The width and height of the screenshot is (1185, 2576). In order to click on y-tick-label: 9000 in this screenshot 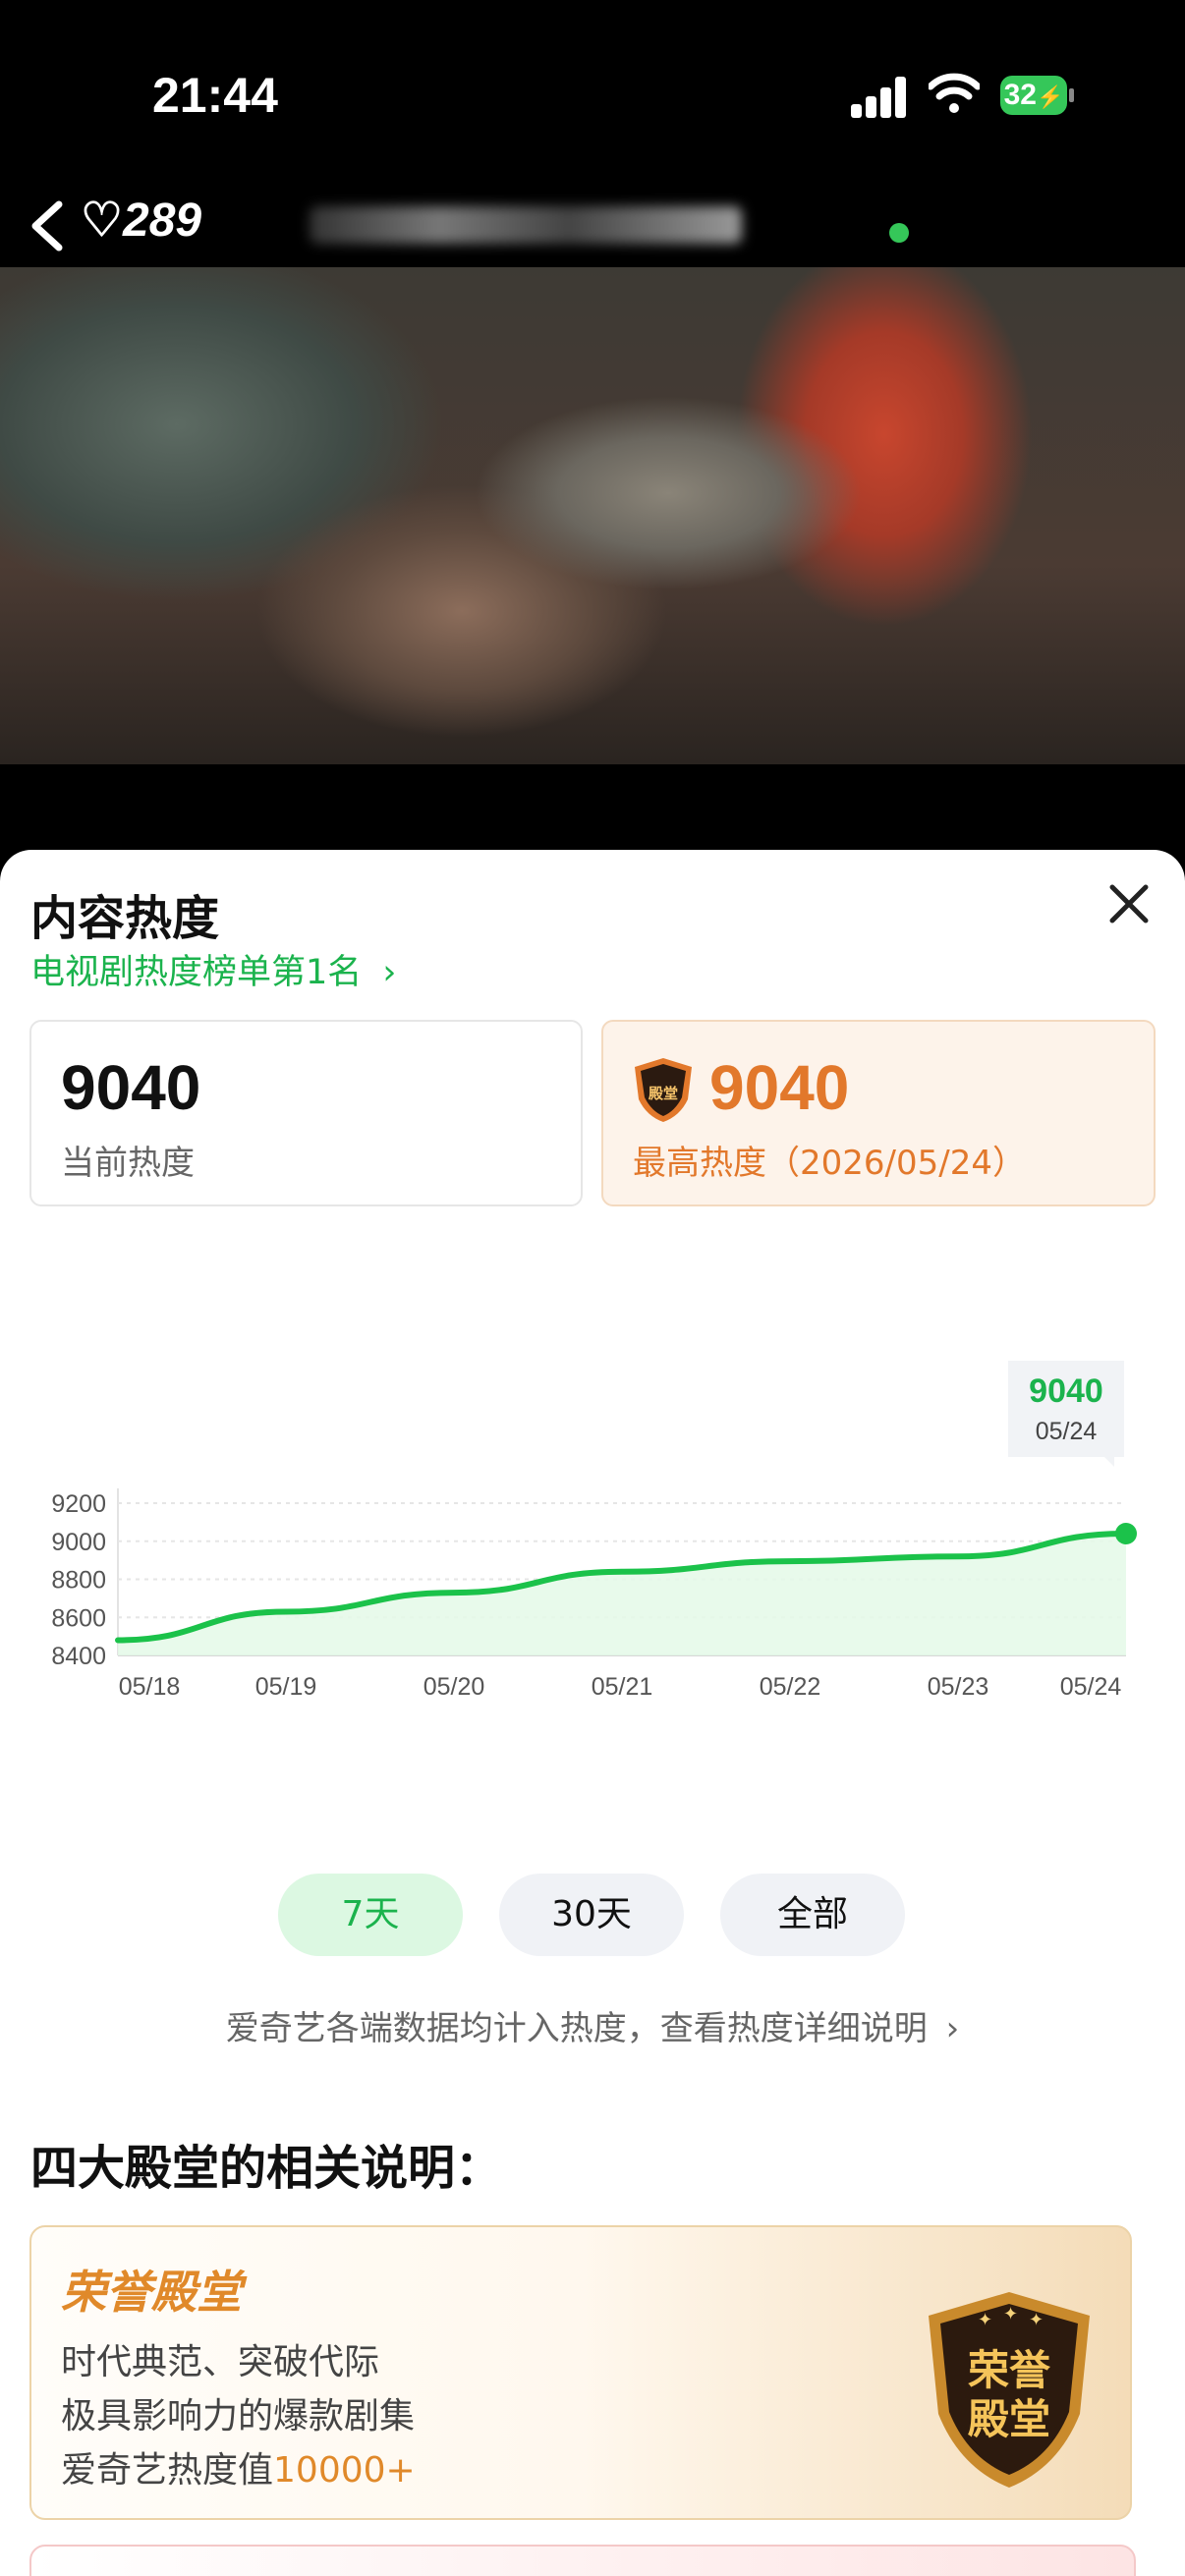, I will do `click(78, 1542)`.